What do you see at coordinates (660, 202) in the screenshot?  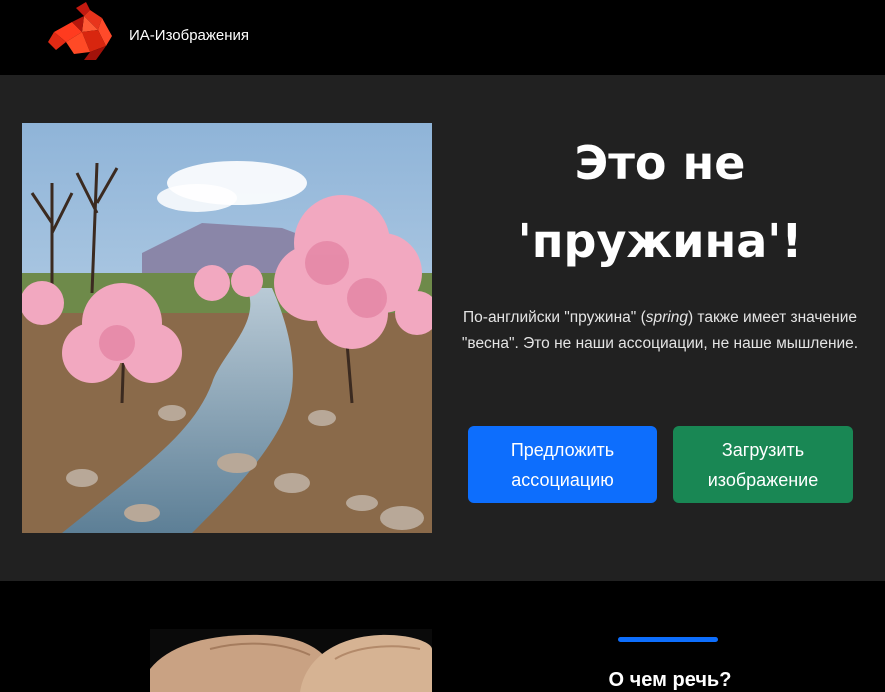 I see `hero-title: Это не 'пружина'!` at bounding box center [660, 202].